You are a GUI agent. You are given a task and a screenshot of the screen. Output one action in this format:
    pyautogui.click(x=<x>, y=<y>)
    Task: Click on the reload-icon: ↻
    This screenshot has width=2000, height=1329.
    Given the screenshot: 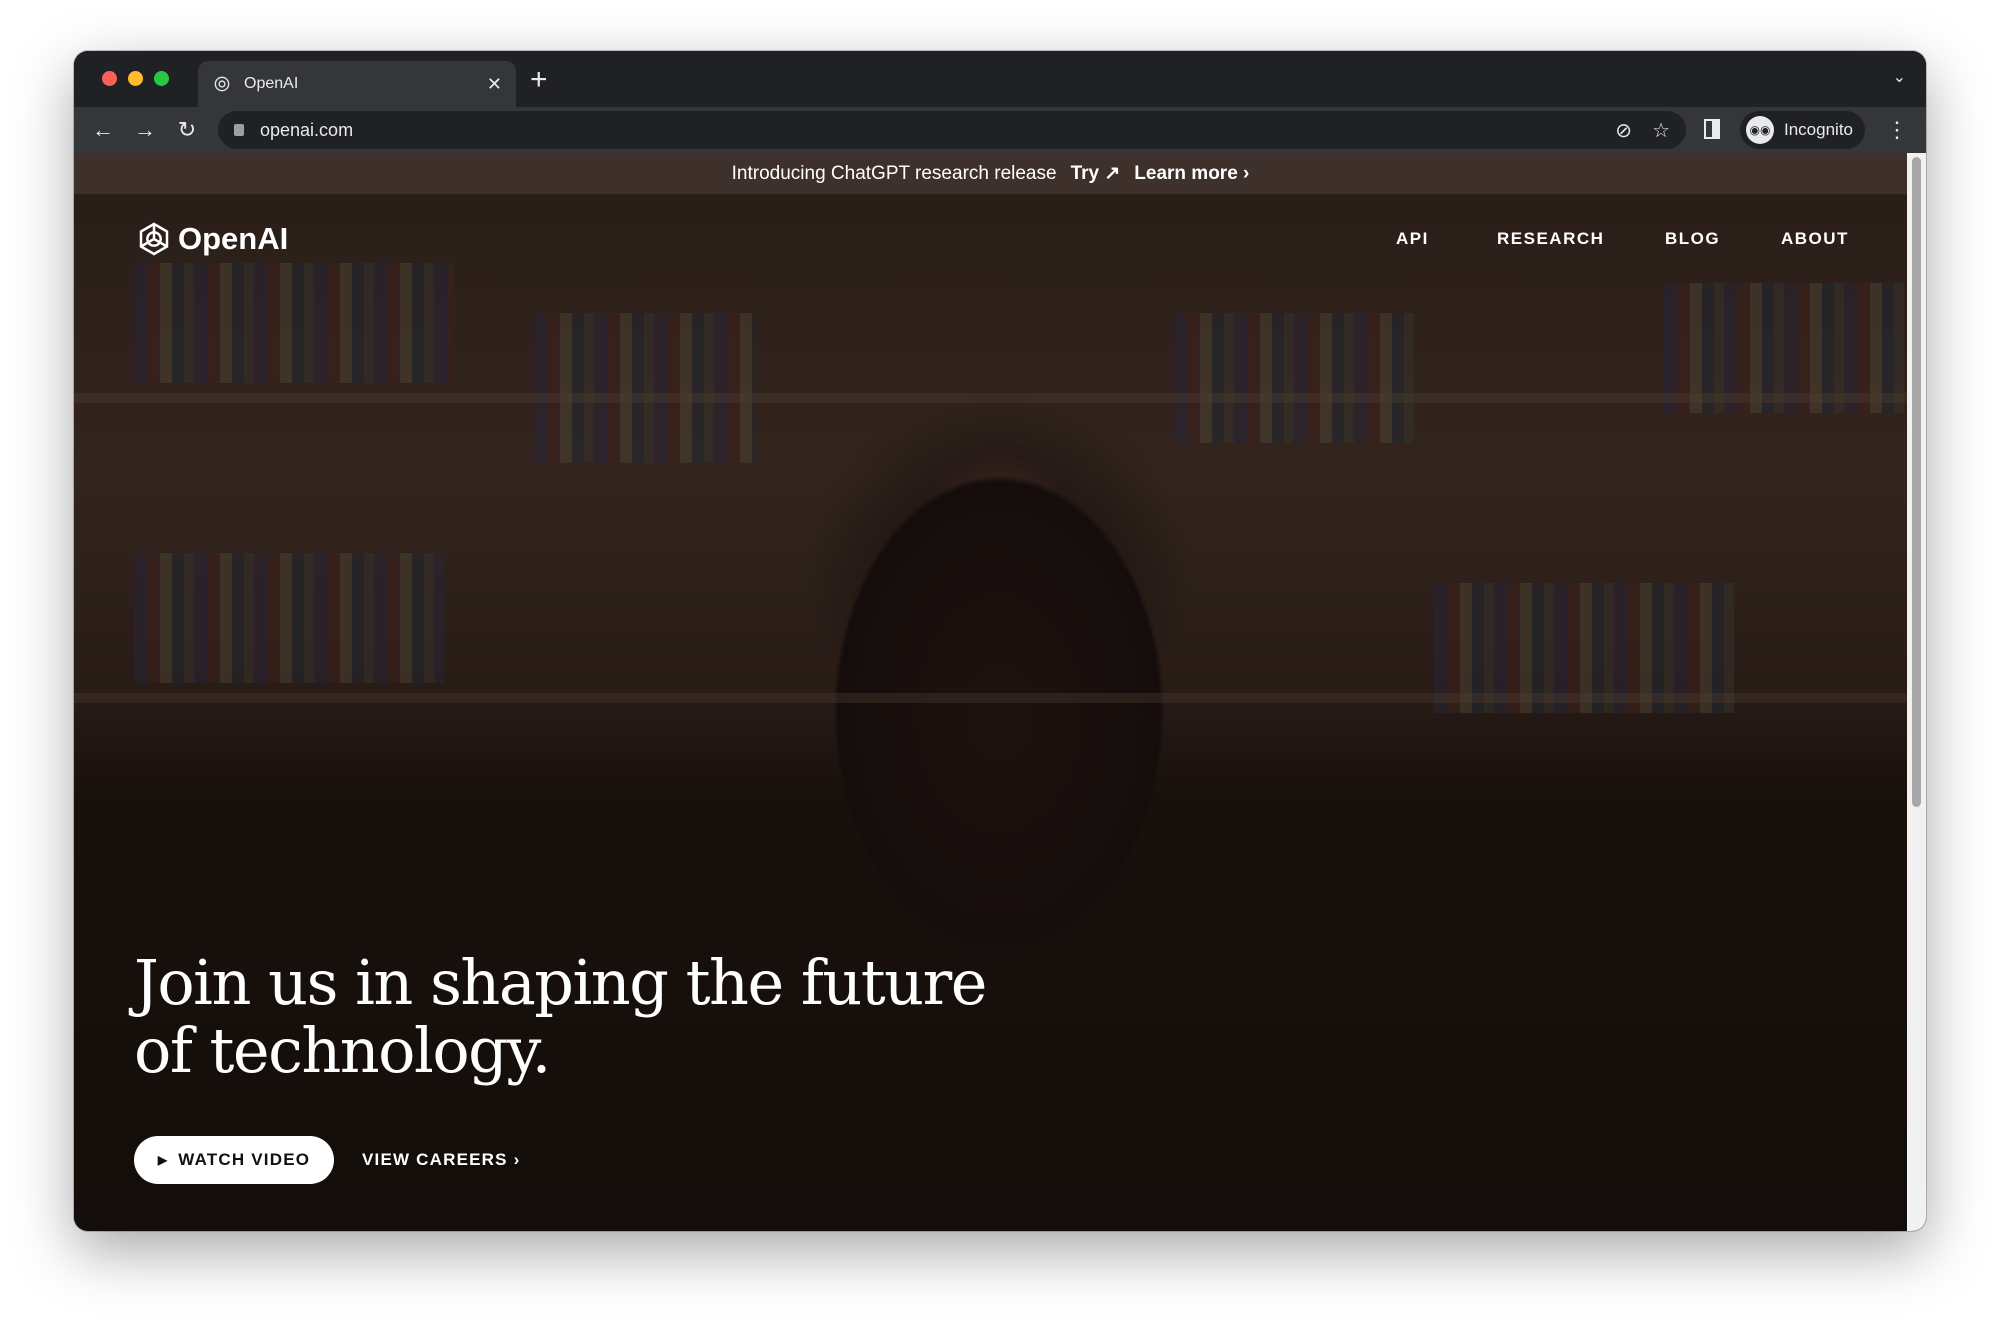 What is the action you would take?
    pyautogui.click(x=187, y=130)
    